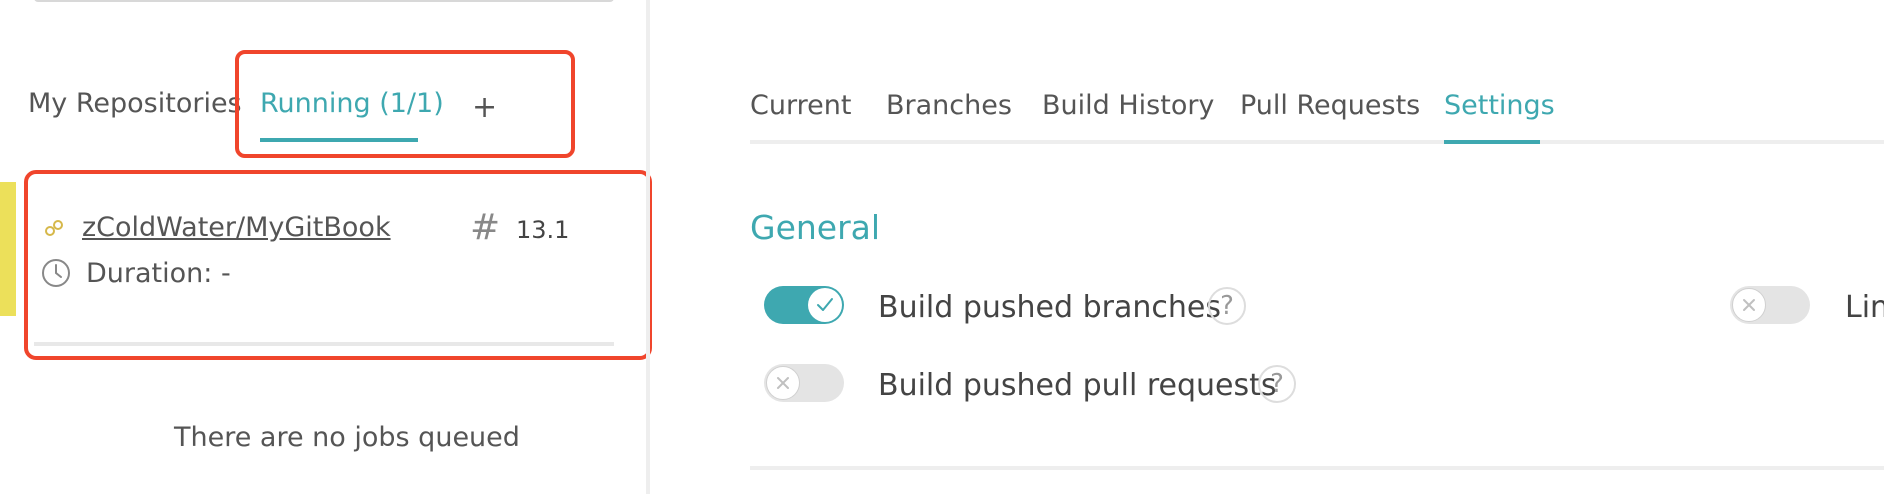 Image resolution: width=1884 pixels, height=494 pixels. What do you see at coordinates (648, 247) in the screenshot?
I see `panel-divider` at bounding box center [648, 247].